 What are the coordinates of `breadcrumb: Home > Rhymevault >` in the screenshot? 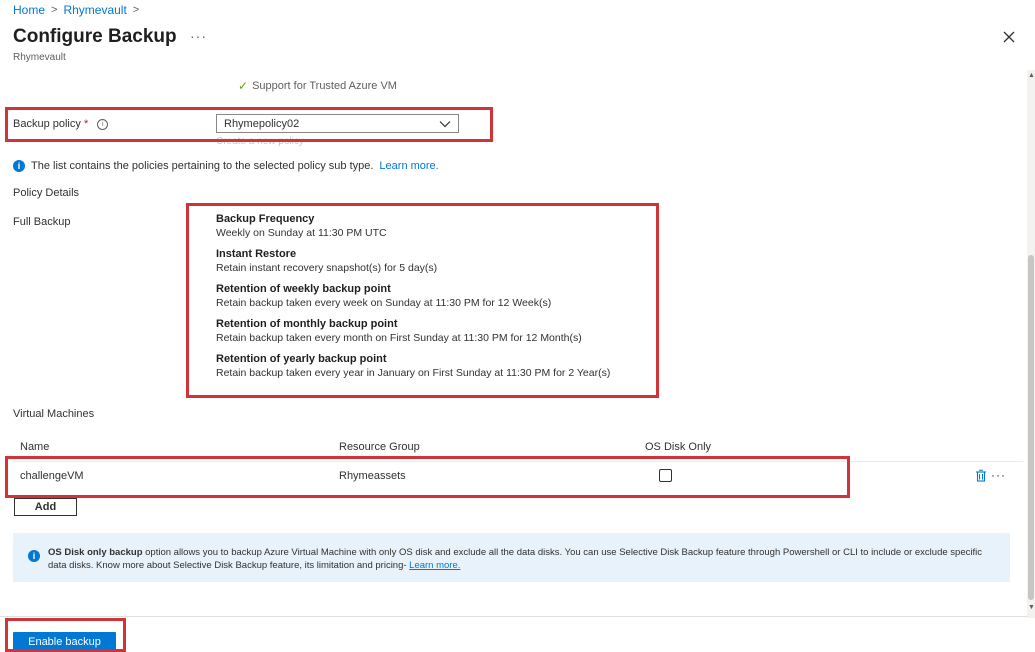 It's located at (76, 10).